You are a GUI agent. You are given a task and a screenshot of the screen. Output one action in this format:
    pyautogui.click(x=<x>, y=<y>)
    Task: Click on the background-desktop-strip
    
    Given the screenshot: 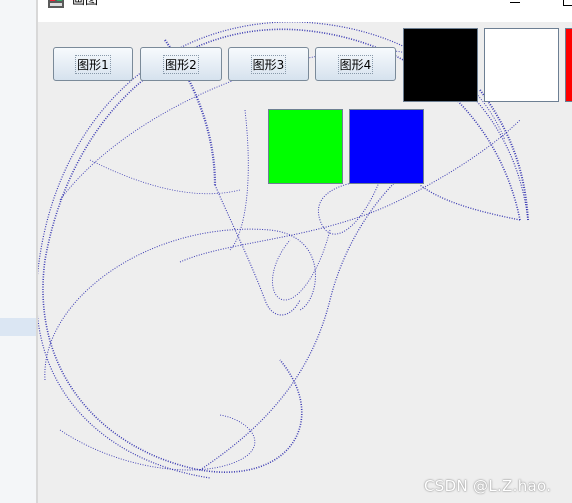 What is the action you would take?
    pyautogui.click(x=18, y=251)
    